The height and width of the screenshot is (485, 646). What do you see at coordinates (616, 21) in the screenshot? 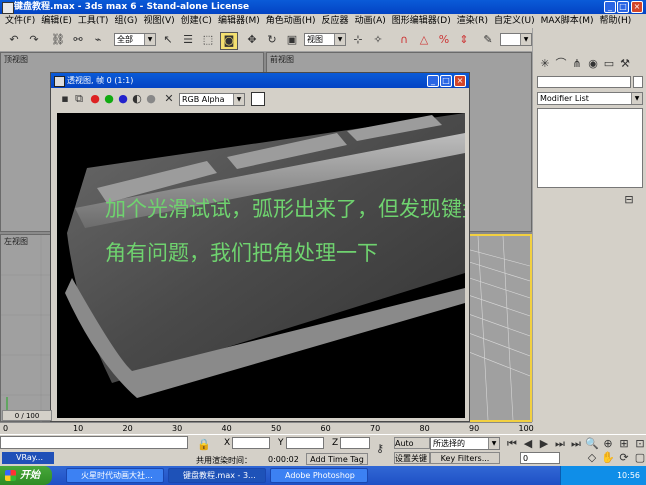
I see `menu-item: 帮助(H)` at bounding box center [616, 21].